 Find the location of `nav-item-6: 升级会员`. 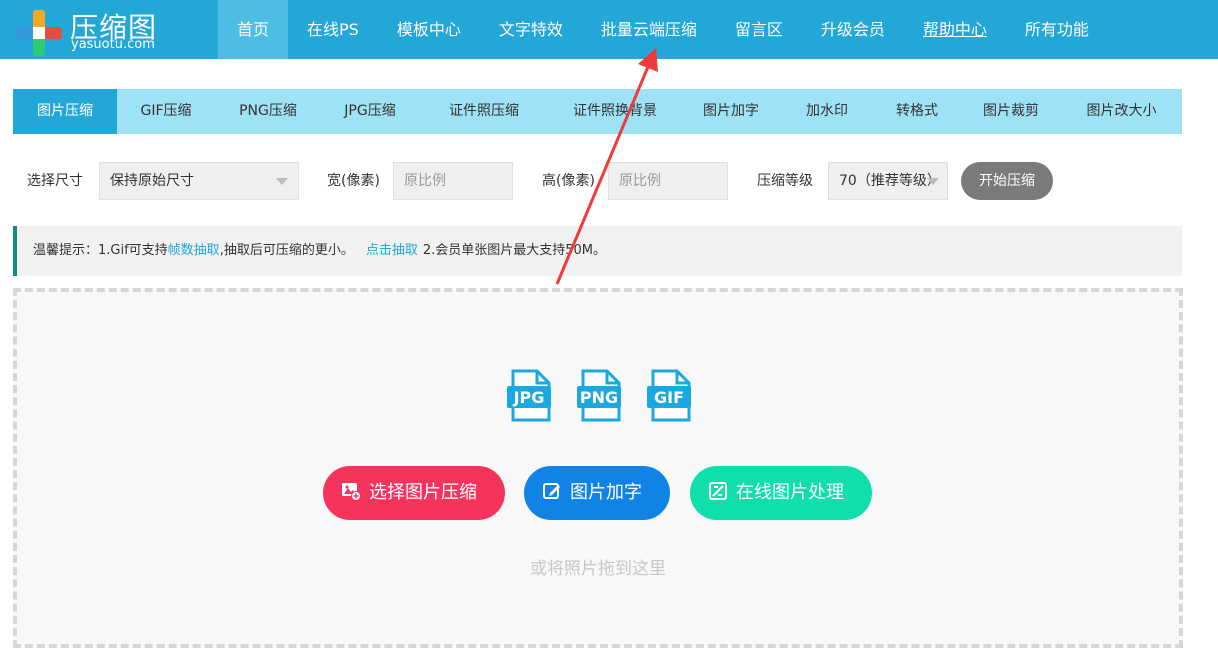

nav-item-6: 升级会员 is located at coordinates (853, 29).